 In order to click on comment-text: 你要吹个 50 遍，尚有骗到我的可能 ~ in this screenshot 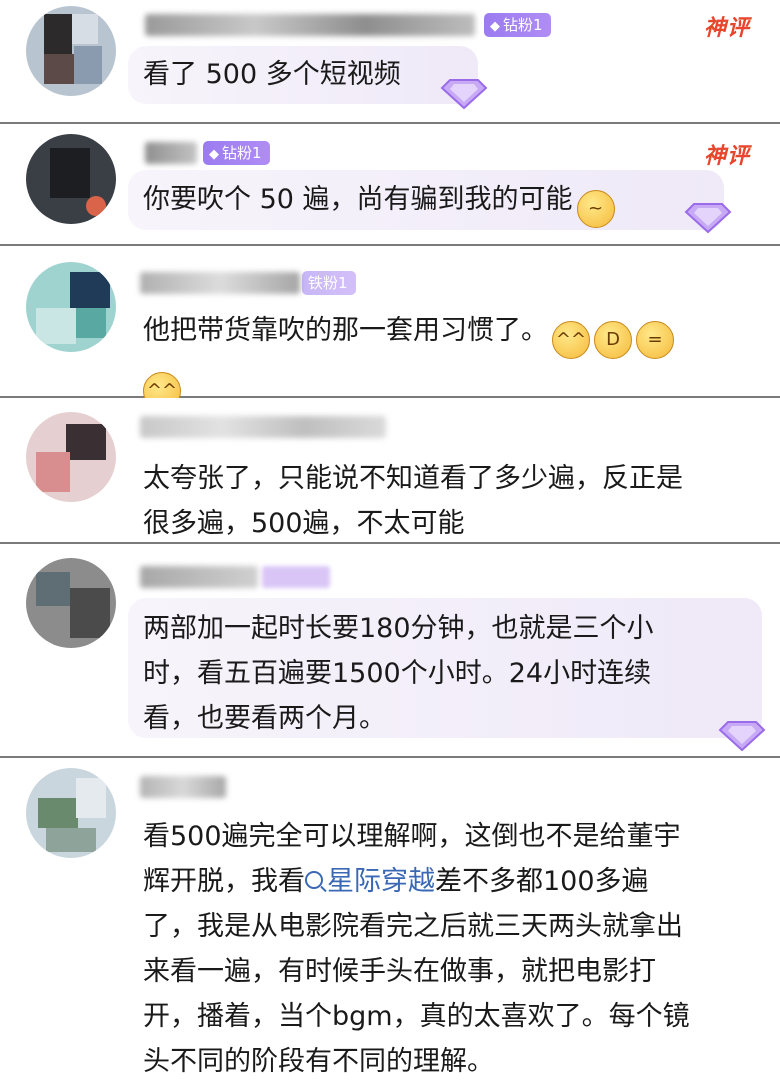, I will do `click(447, 202)`.